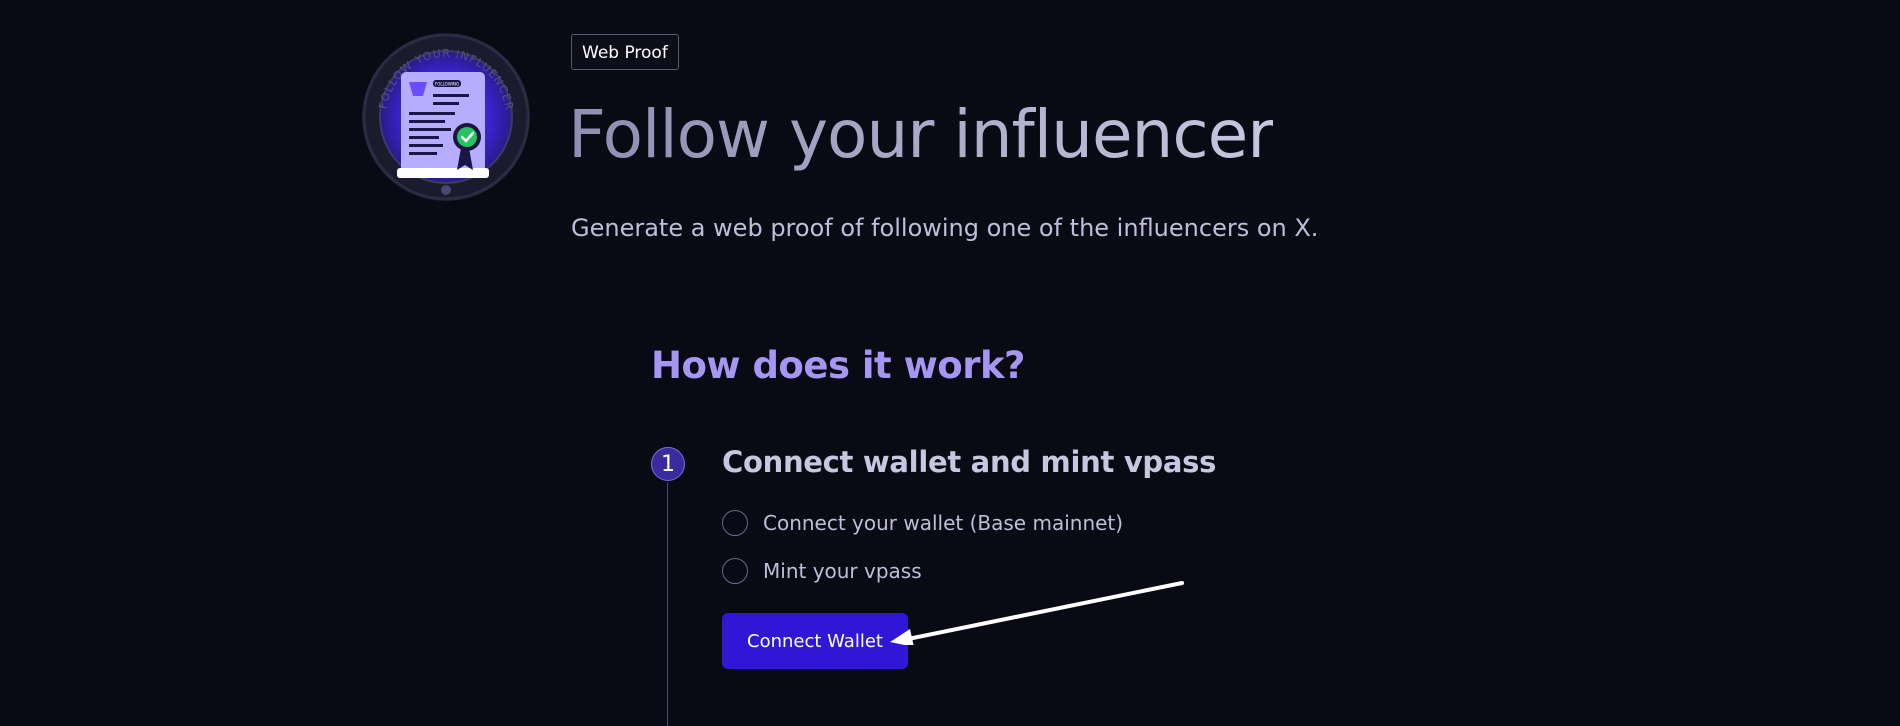  I want to click on checklist-item-connect-wallet: Connect your wallet (Base mainnet), so click(922, 523).